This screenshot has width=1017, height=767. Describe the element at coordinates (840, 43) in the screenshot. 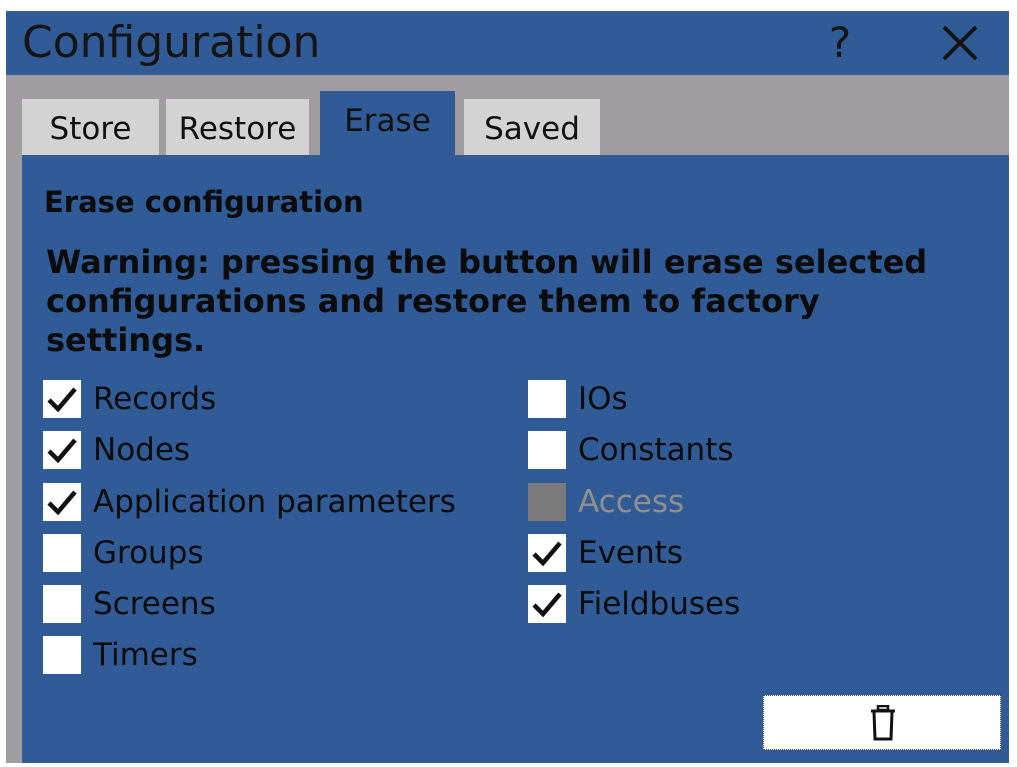

I see `help-button: ?` at that location.